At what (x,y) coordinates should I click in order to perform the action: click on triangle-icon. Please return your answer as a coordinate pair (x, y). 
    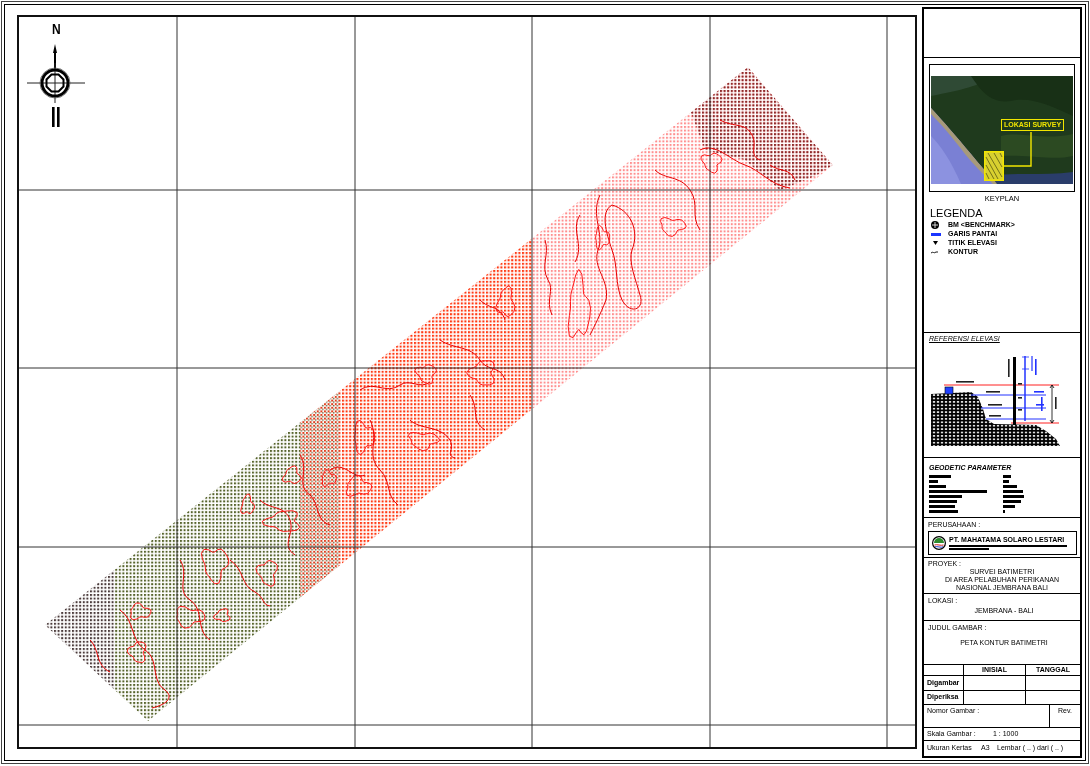
    Looking at the image, I should click on (935, 243).